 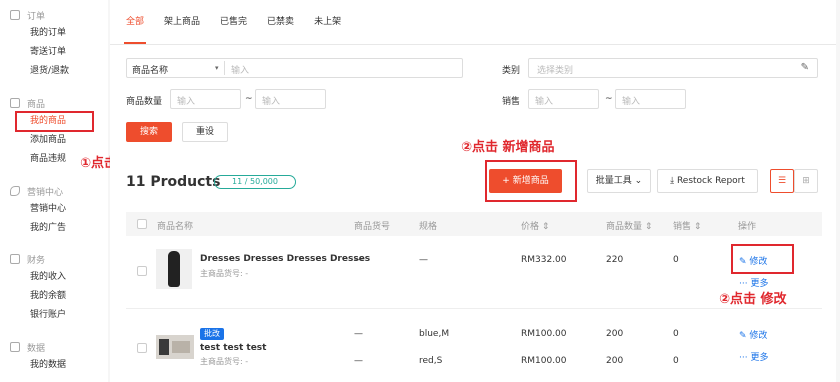 I want to click on sidebar-item-marketing-center: 营销中心, so click(x=58, y=209).